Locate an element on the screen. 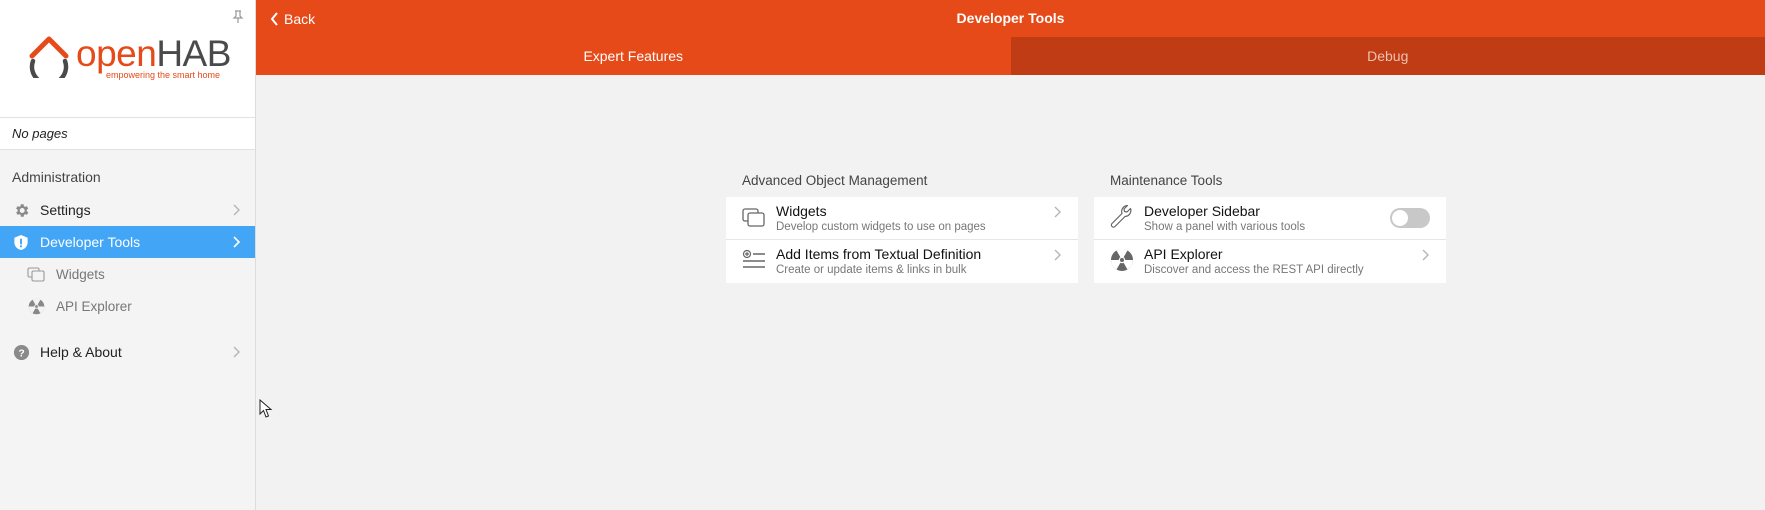 This screenshot has height=510, width=1765. pin-icon is located at coordinates (238, 17).